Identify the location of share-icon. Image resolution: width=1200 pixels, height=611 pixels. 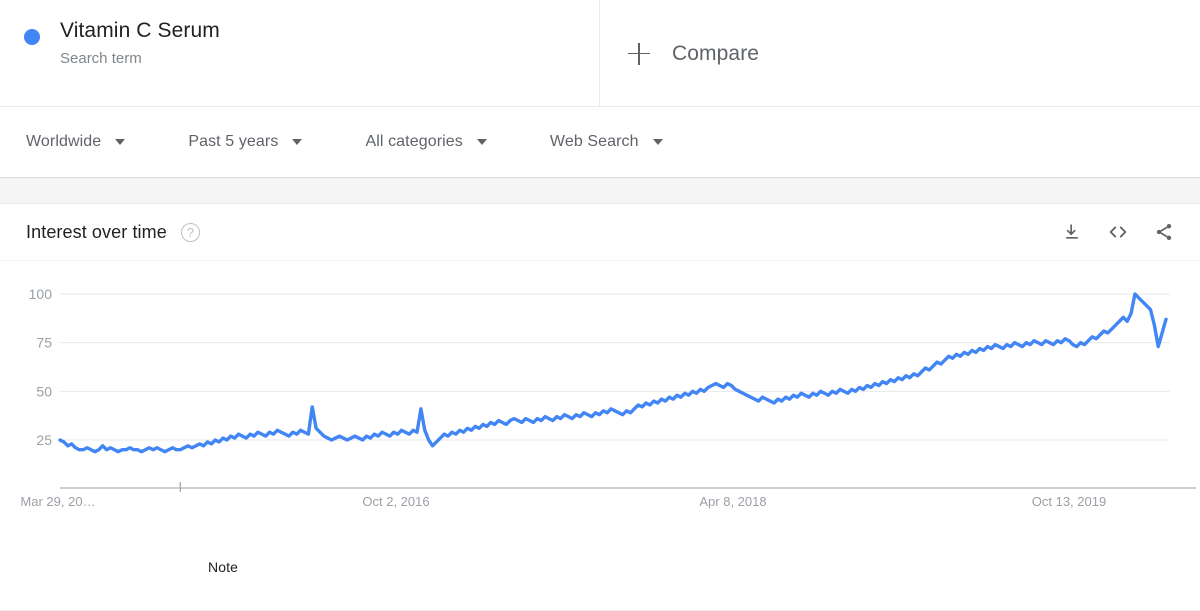
(1164, 232).